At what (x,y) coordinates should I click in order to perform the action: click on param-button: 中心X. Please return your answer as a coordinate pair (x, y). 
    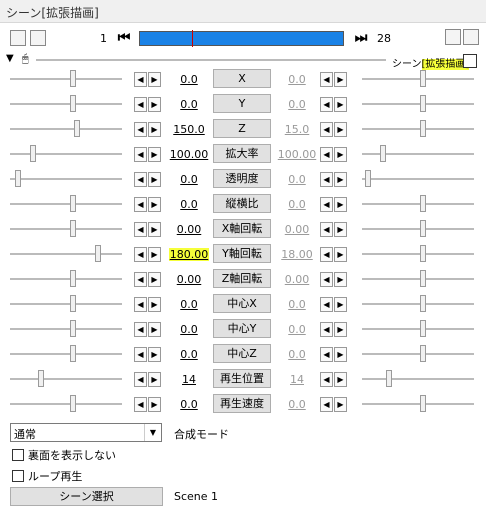
    Looking at the image, I should click on (242, 303).